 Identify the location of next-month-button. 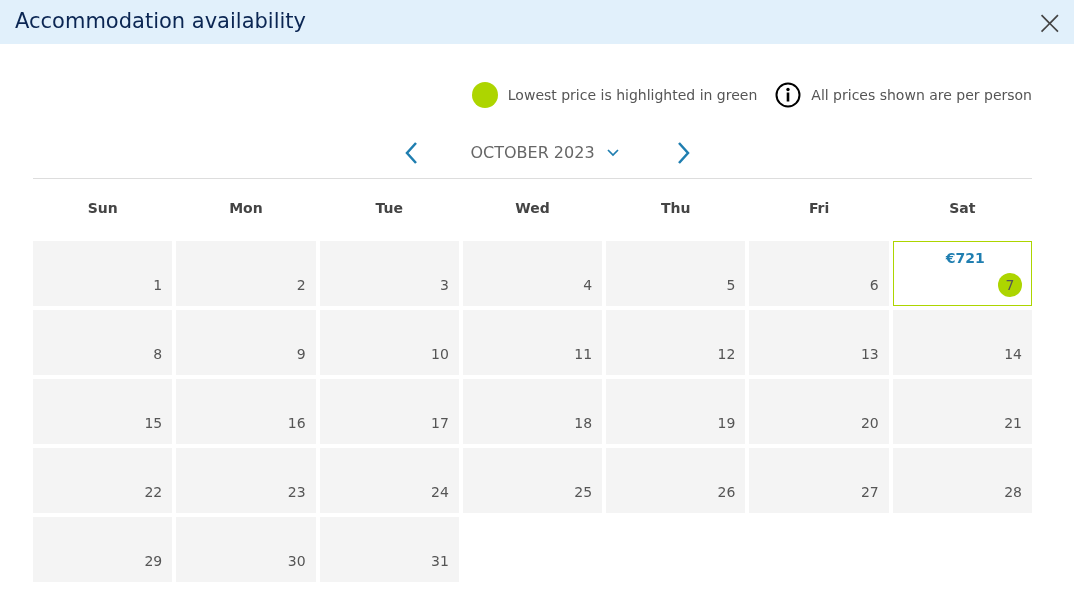
(683, 153).